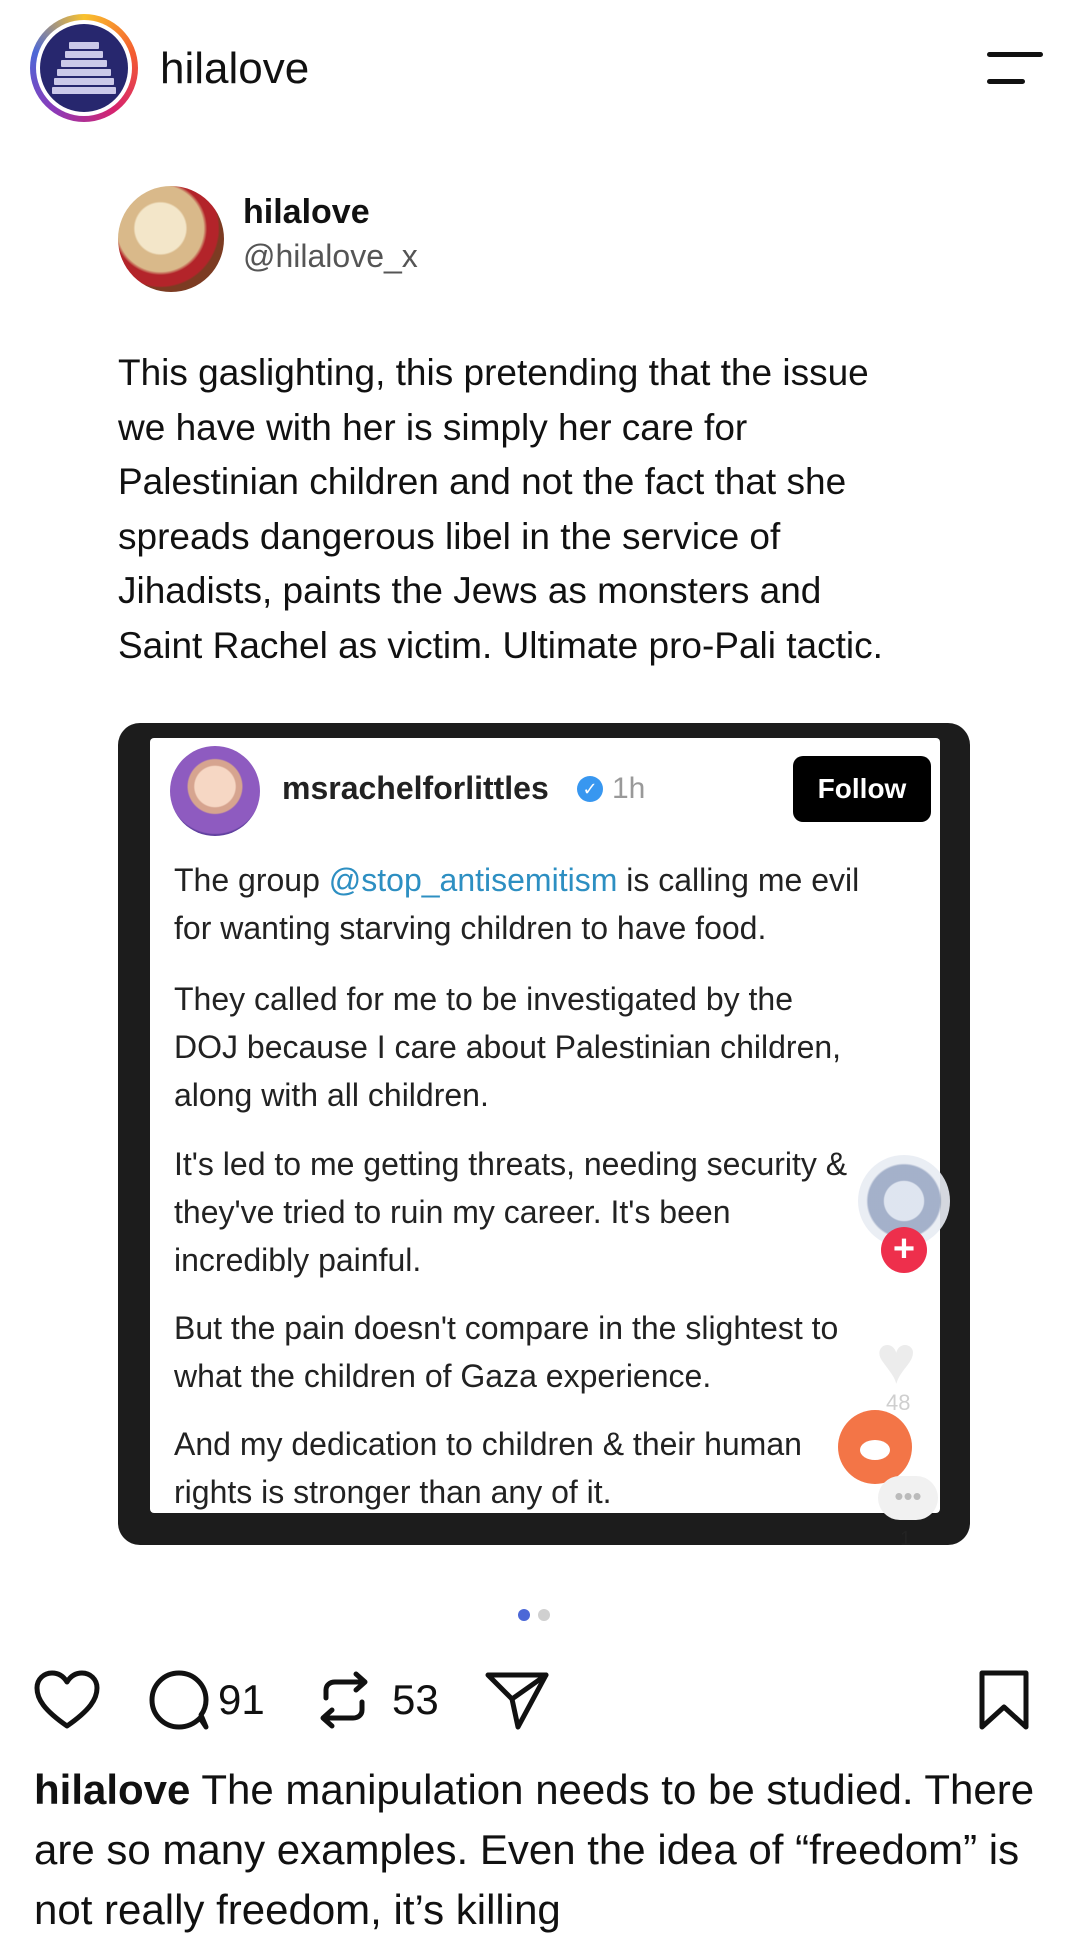 The width and height of the screenshot is (1080, 1945). Describe the element at coordinates (171, 239) in the screenshot. I see `tweet-avatar` at that location.